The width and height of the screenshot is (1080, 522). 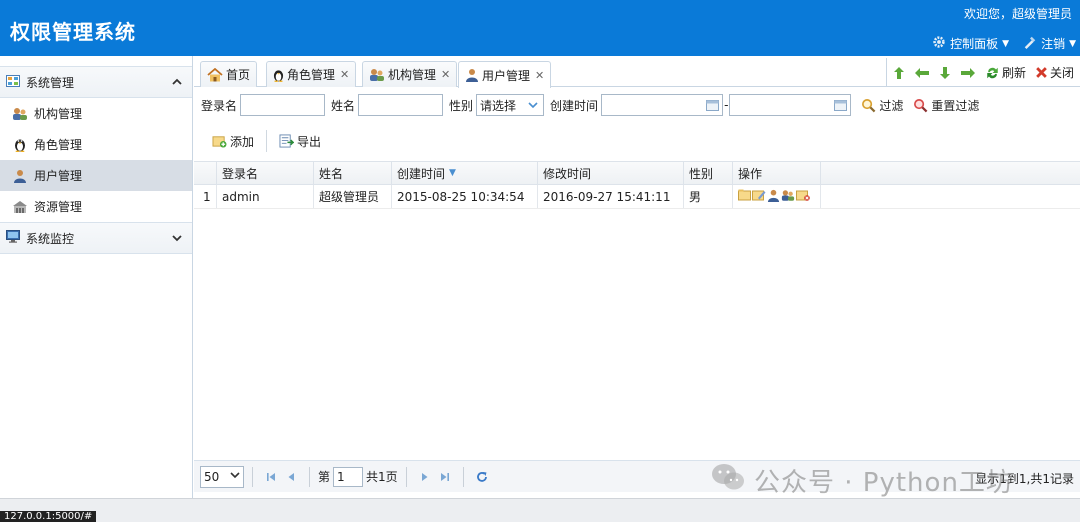 I want to click on watermark: 公众号 · Python工坊, so click(x=861, y=480).